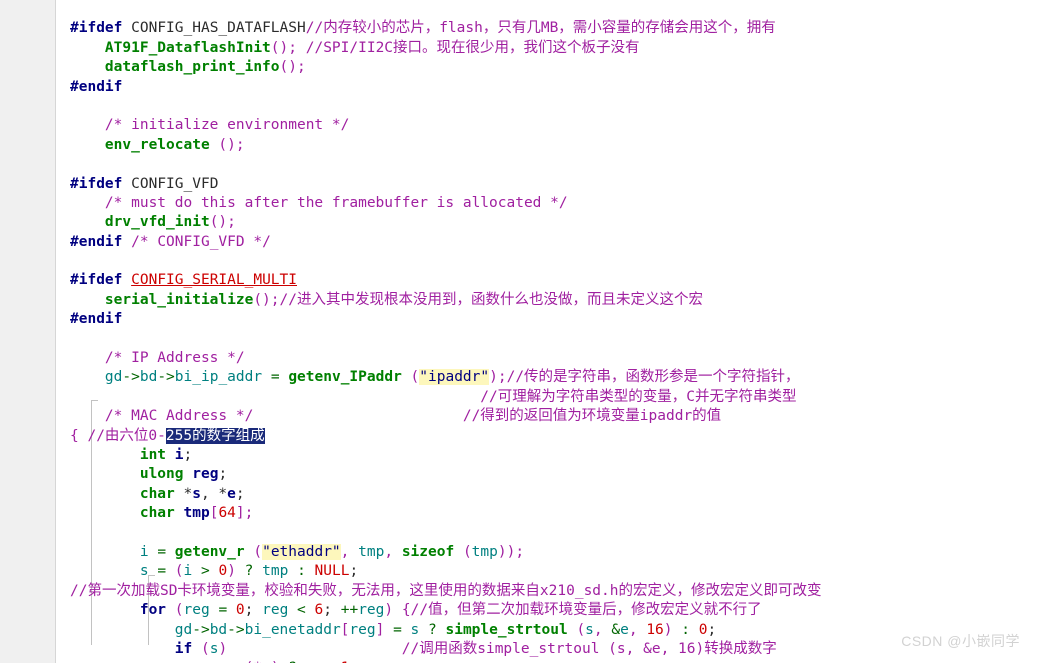 This screenshot has width=1046, height=663. What do you see at coordinates (487, 416) in the screenshot?
I see `code-token-cmt: //得到的返回值为环境变量ipaddr的值` at bounding box center [487, 416].